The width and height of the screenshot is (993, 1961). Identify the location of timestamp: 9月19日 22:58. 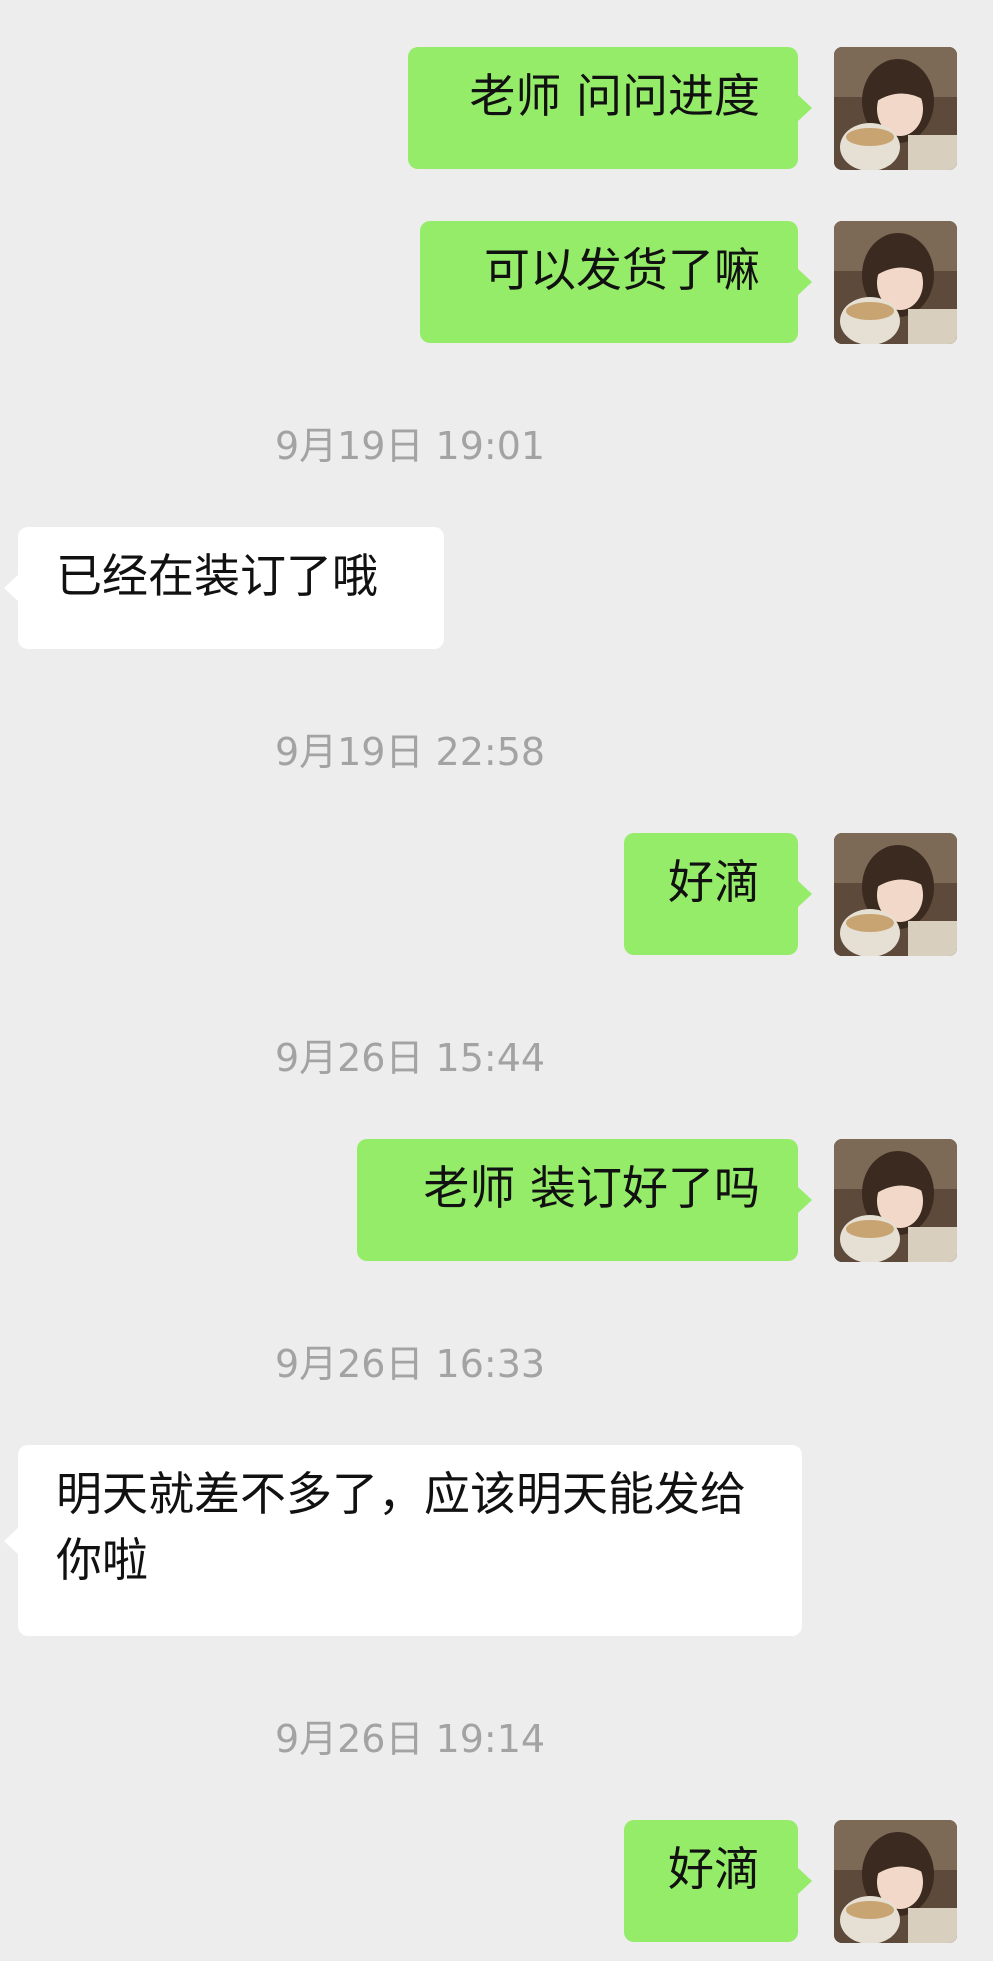
(410, 752).